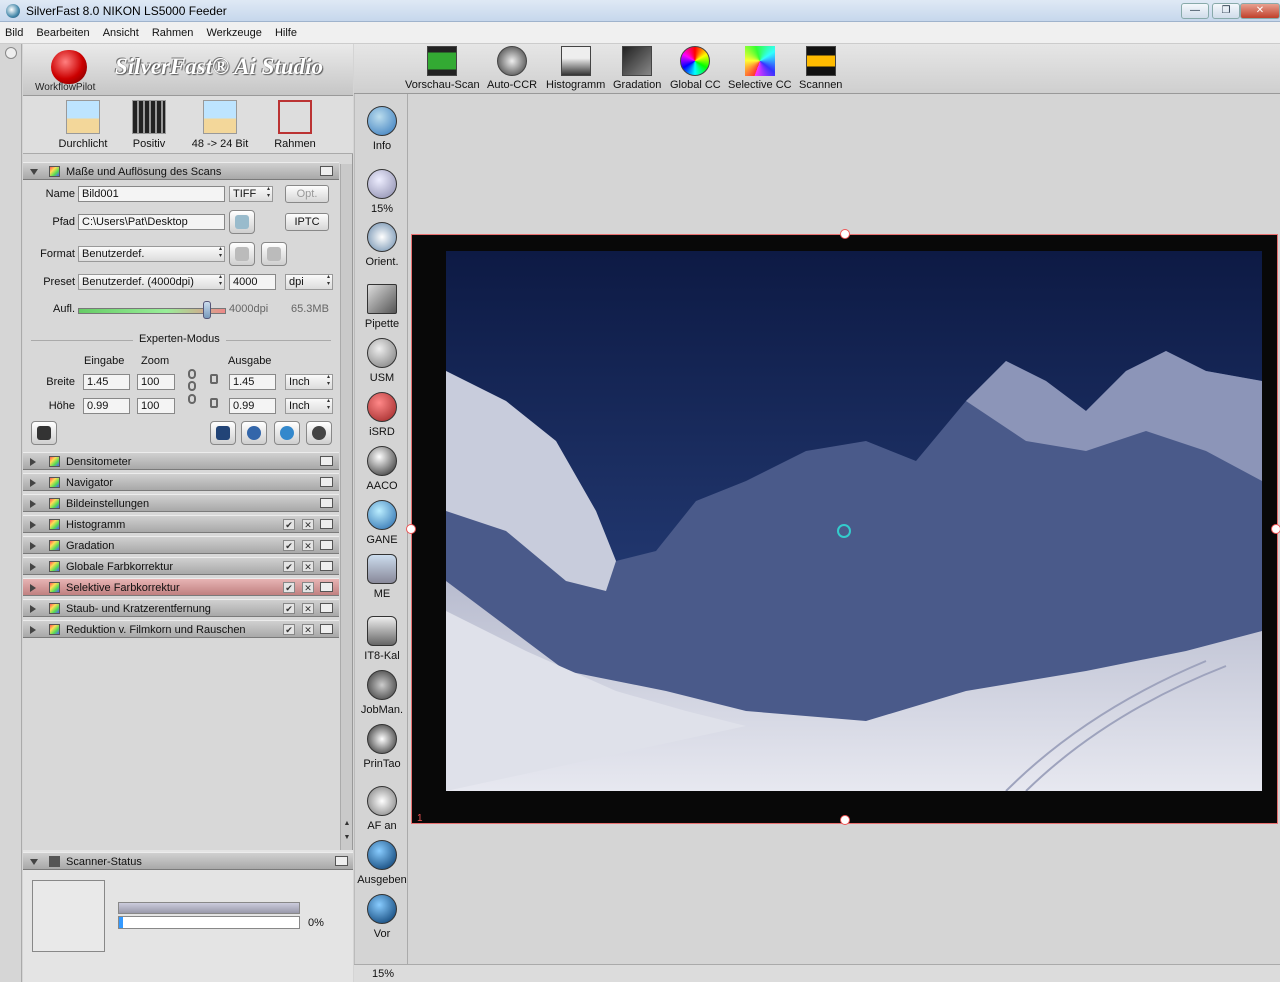 Image resolution: width=1280 pixels, height=982 pixels. I want to click on positiv-button: Positiv, so click(149, 125).